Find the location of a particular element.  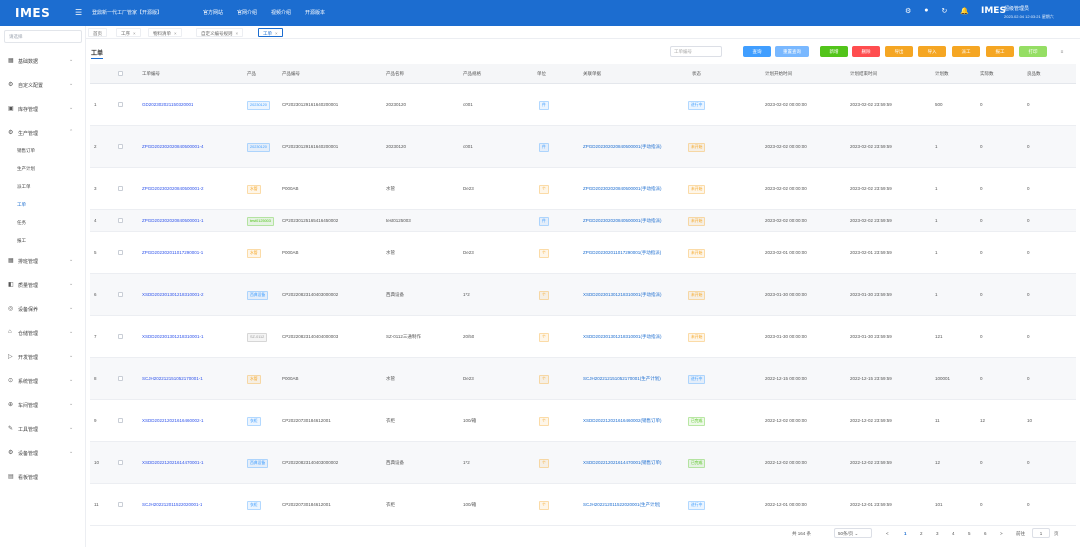

sidebar-item-custom-config: ⚙ 自定义配置 ⌄ is located at coordinates (43, 85).